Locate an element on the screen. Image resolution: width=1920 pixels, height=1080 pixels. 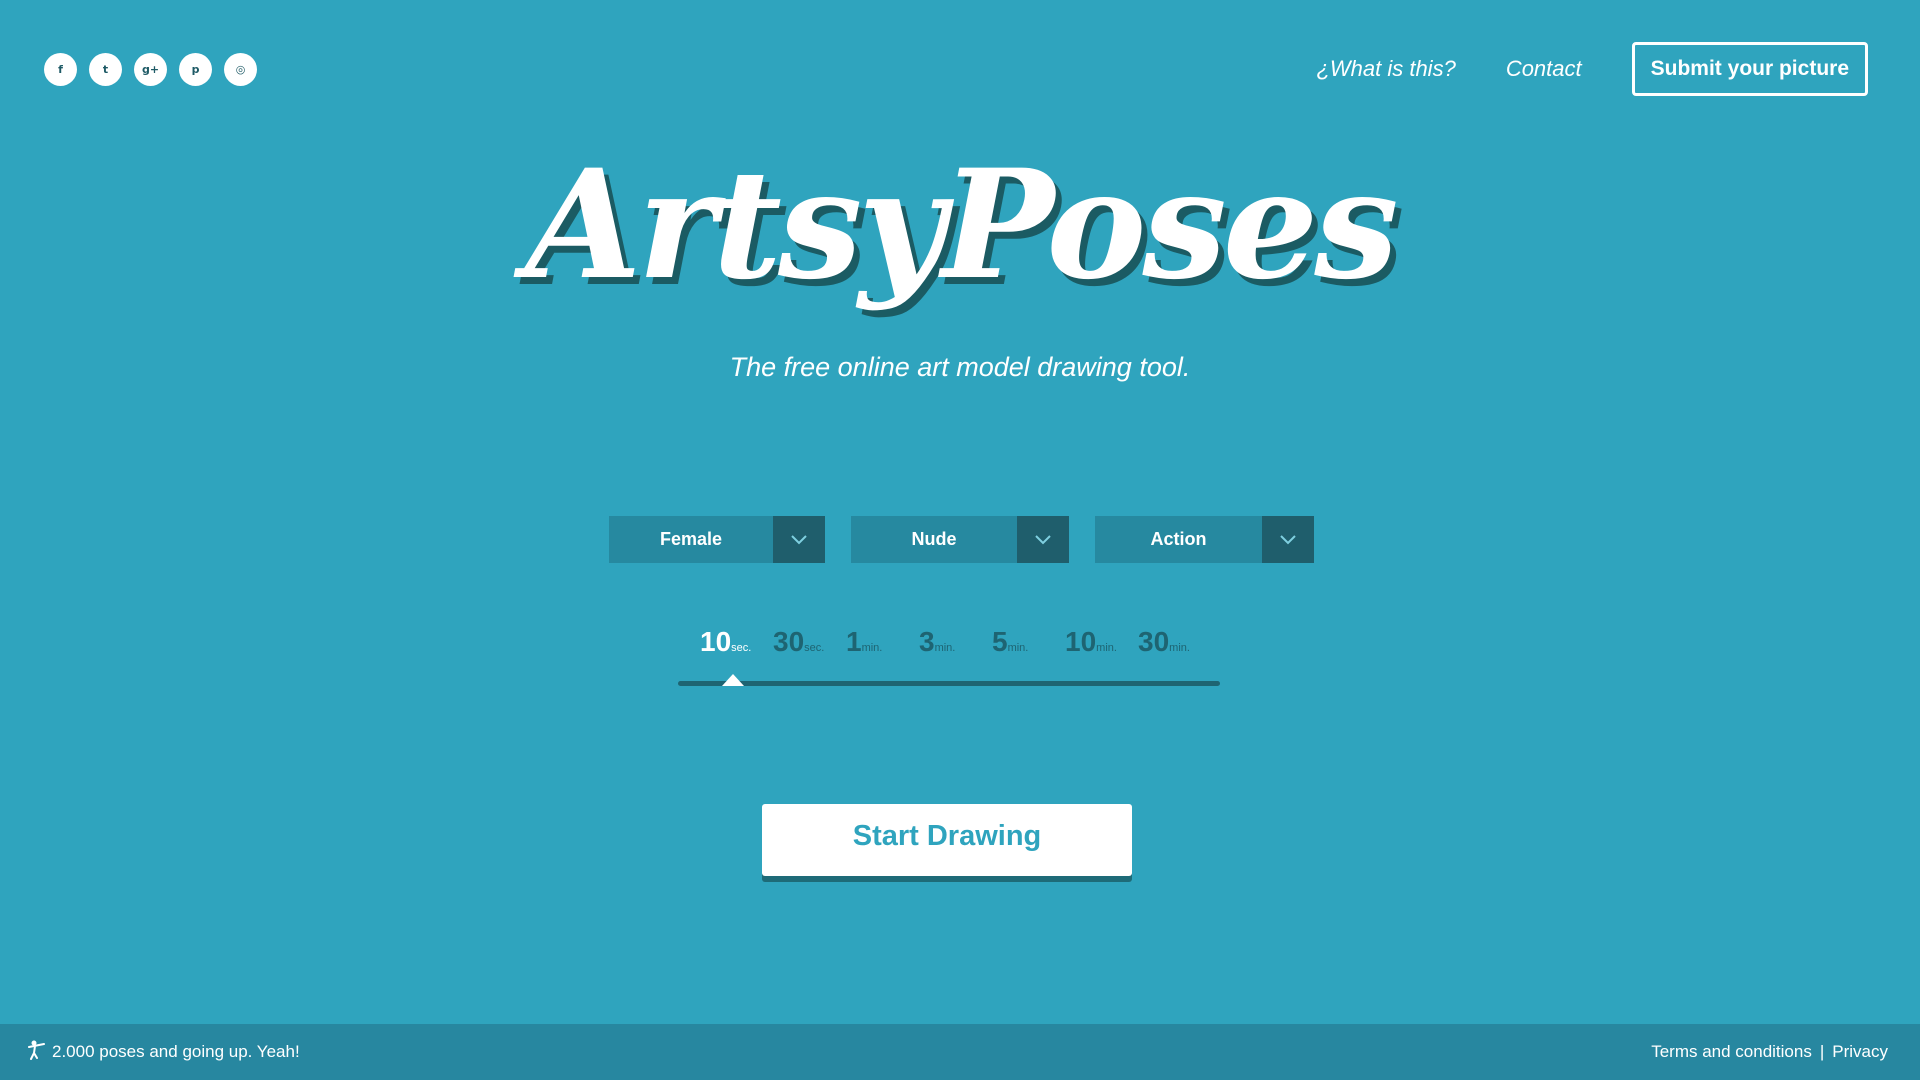
gender-select: Female is located at coordinates (717, 539).